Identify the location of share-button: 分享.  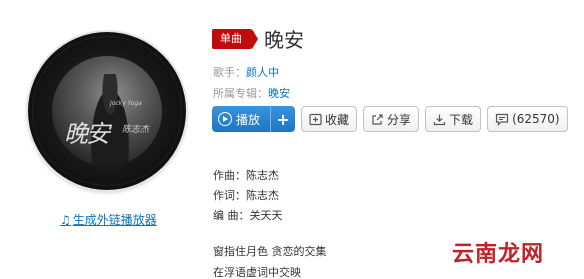
(391, 119).